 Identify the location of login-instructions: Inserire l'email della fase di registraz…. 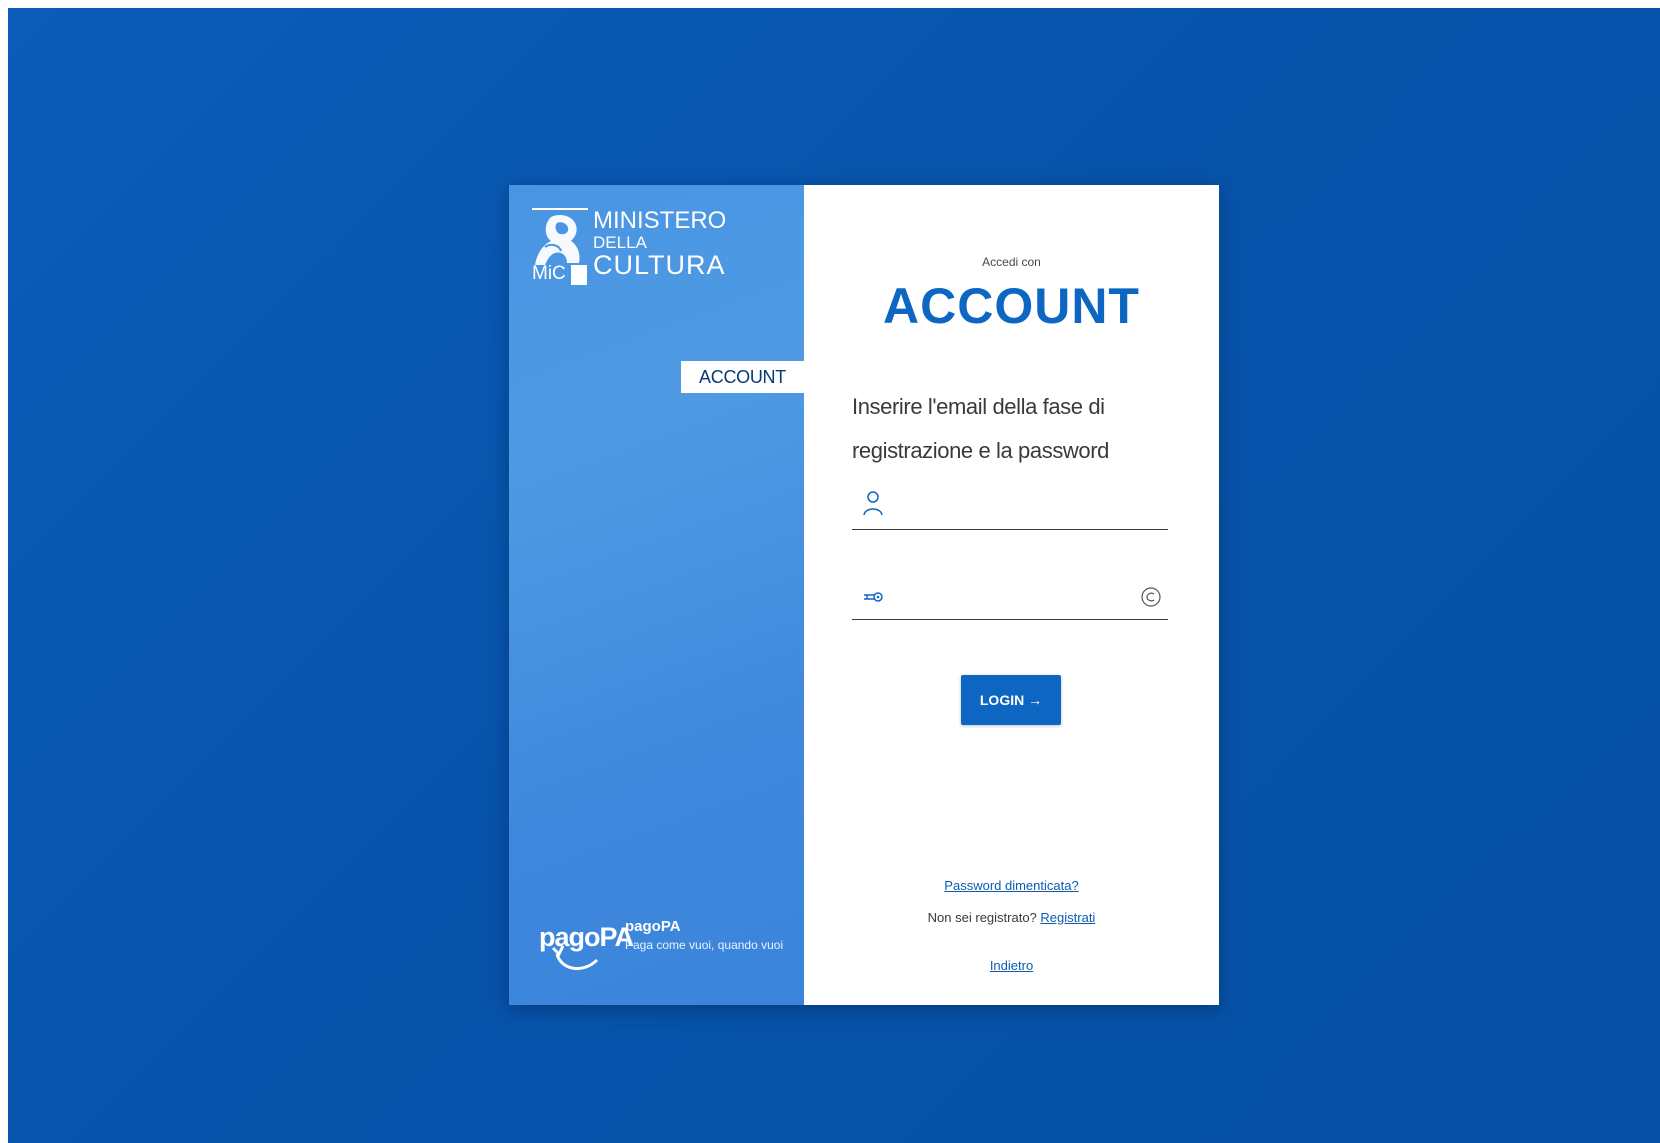
(1002, 429).